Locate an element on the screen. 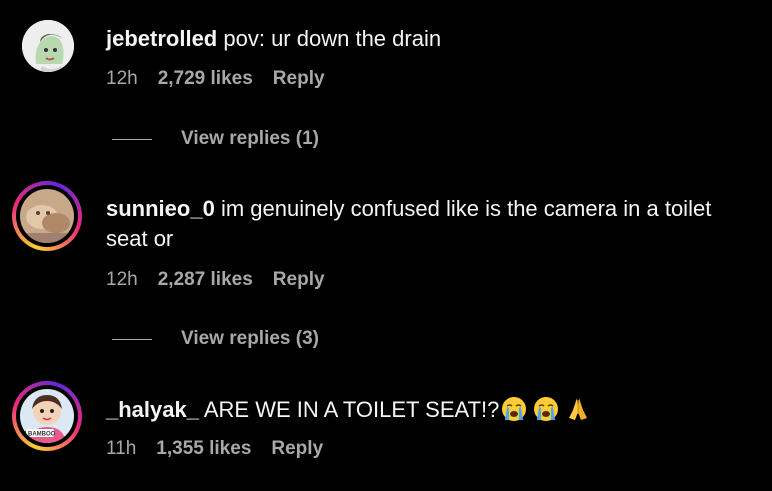  comment-text: jebetrolled pov: ur down the drain is located at coordinates (431, 39).